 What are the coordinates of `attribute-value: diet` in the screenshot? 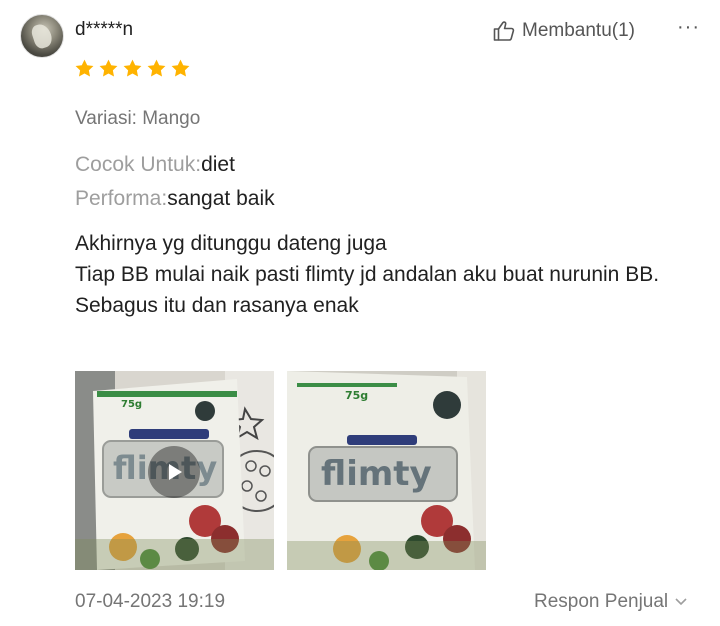 It's located at (218, 164).